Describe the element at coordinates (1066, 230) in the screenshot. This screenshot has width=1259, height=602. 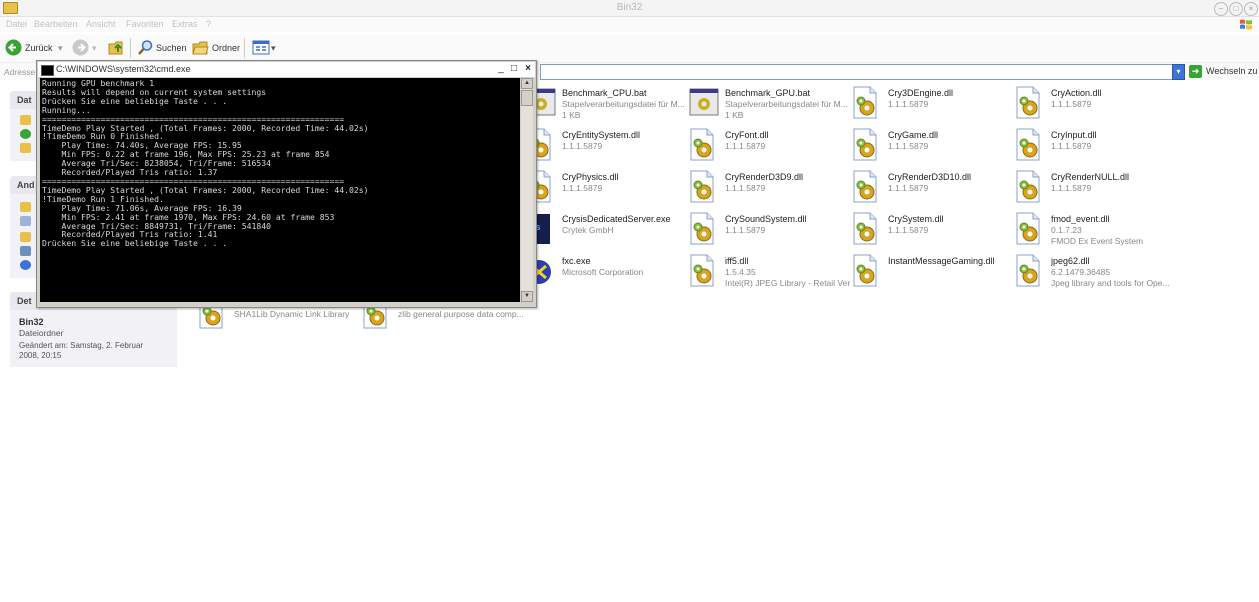
I see `file-detail: 0.1.7.23` at that location.